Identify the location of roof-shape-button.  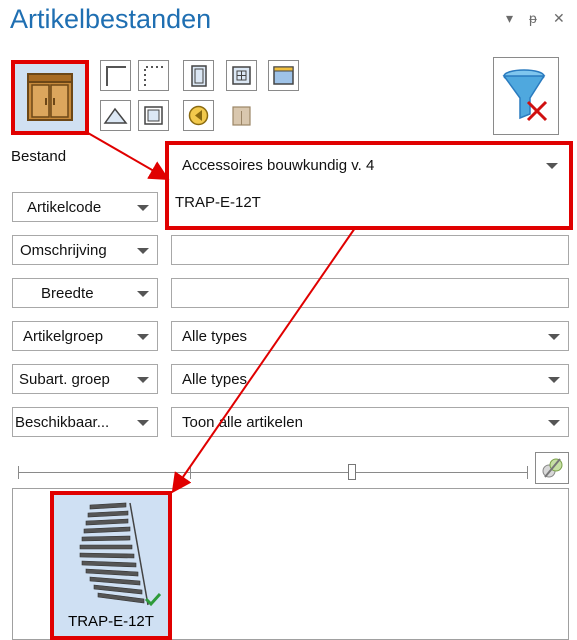
(115, 115).